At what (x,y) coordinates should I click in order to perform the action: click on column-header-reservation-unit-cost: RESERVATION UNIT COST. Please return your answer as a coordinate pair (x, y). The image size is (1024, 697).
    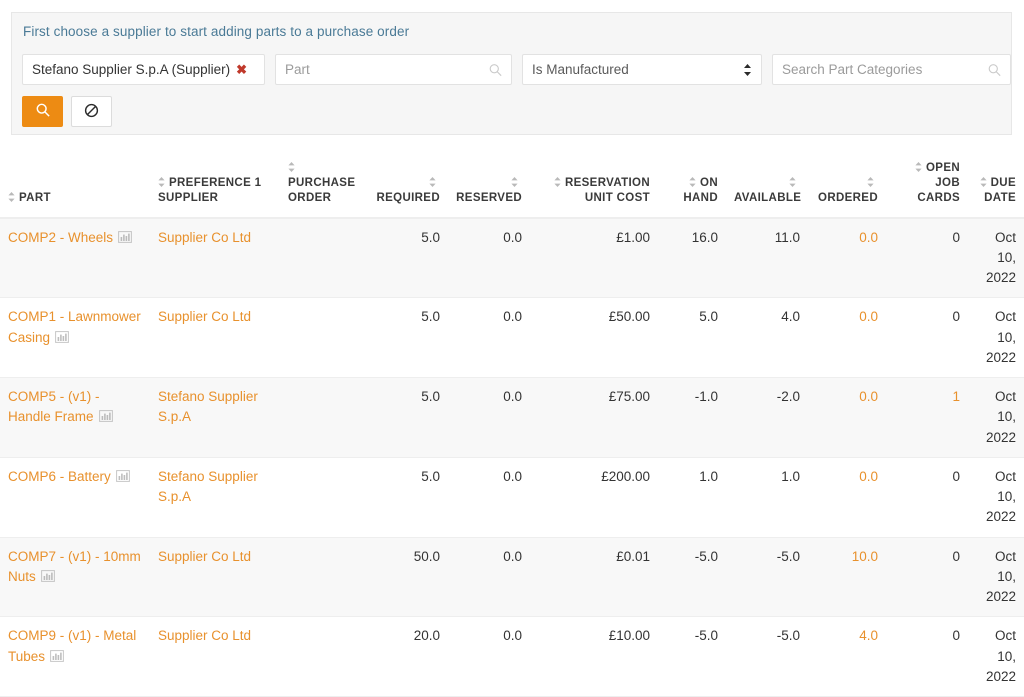
    Looking at the image, I should click on (594, 185).